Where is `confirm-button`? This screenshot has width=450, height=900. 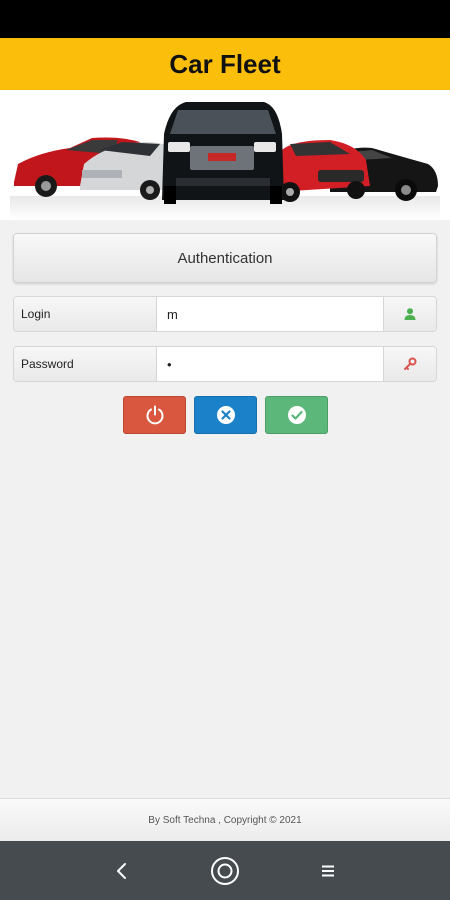 confirm-button is located at coordinates (296, 415).